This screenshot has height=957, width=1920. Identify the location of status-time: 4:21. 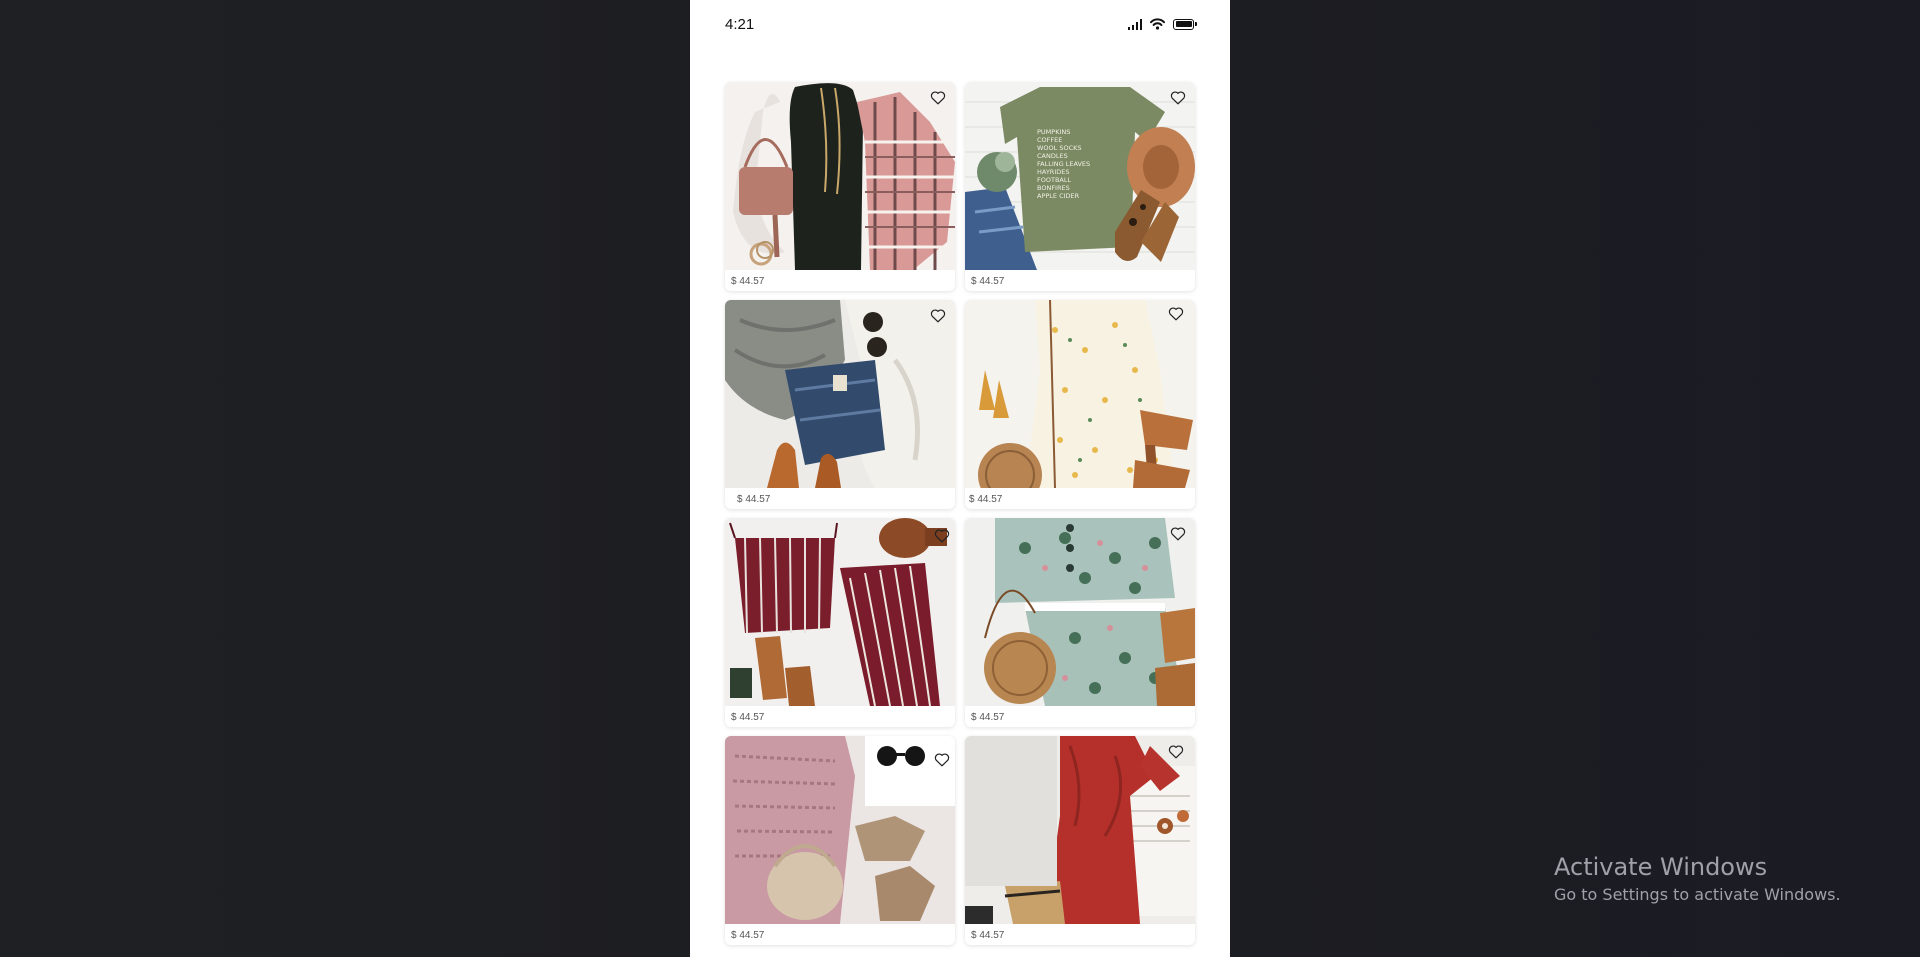
(740, 24).